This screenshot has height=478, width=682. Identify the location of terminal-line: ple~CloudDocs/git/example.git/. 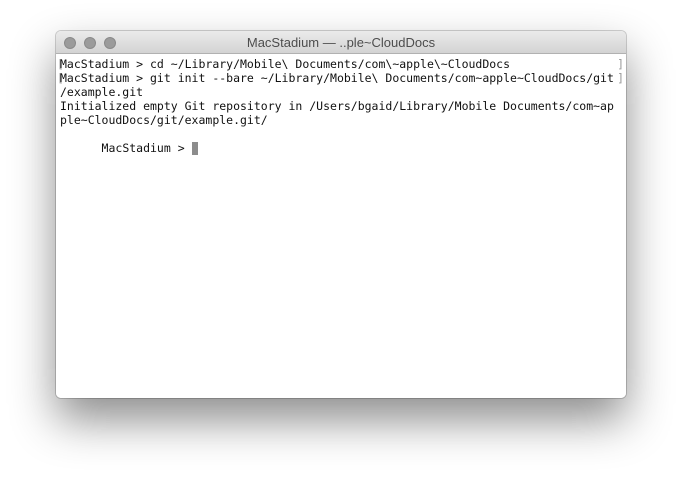
(164, 120).